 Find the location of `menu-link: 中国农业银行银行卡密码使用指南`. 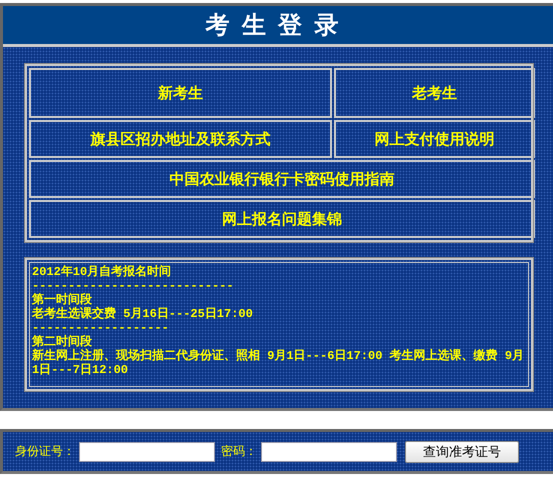

menu-link: 中国农业银行银行卡密码使用指南 is located at coordinates (282, 179).